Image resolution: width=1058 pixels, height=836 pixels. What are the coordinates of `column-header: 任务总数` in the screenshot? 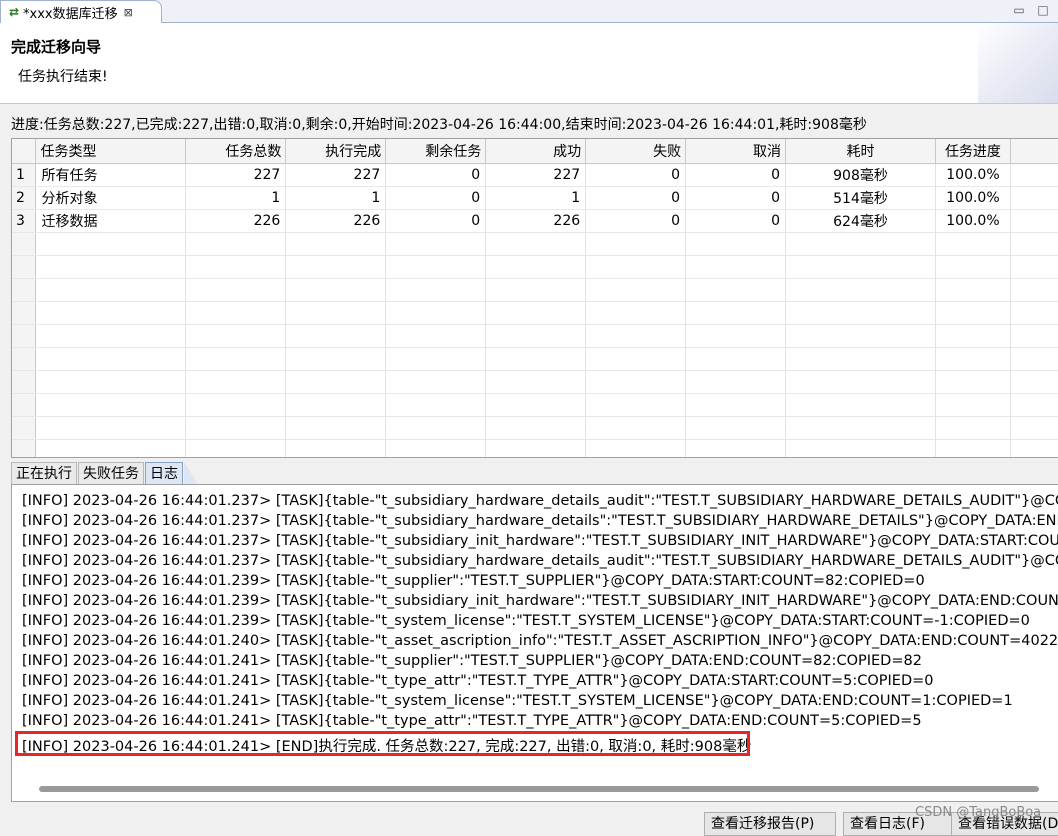 It's located at (236, 151).